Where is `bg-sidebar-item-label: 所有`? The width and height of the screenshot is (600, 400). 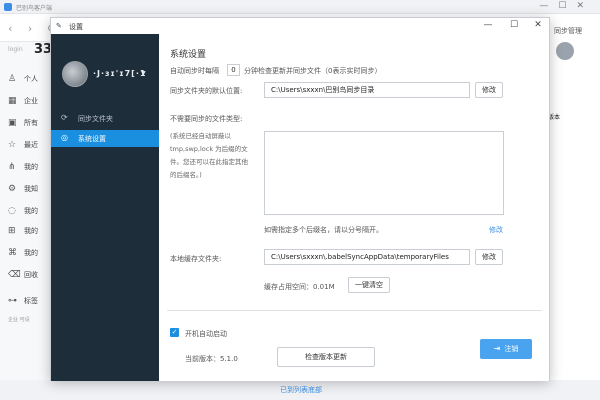 bg-sidebar-item-label: 所有 is located at coordinates (31, 123).